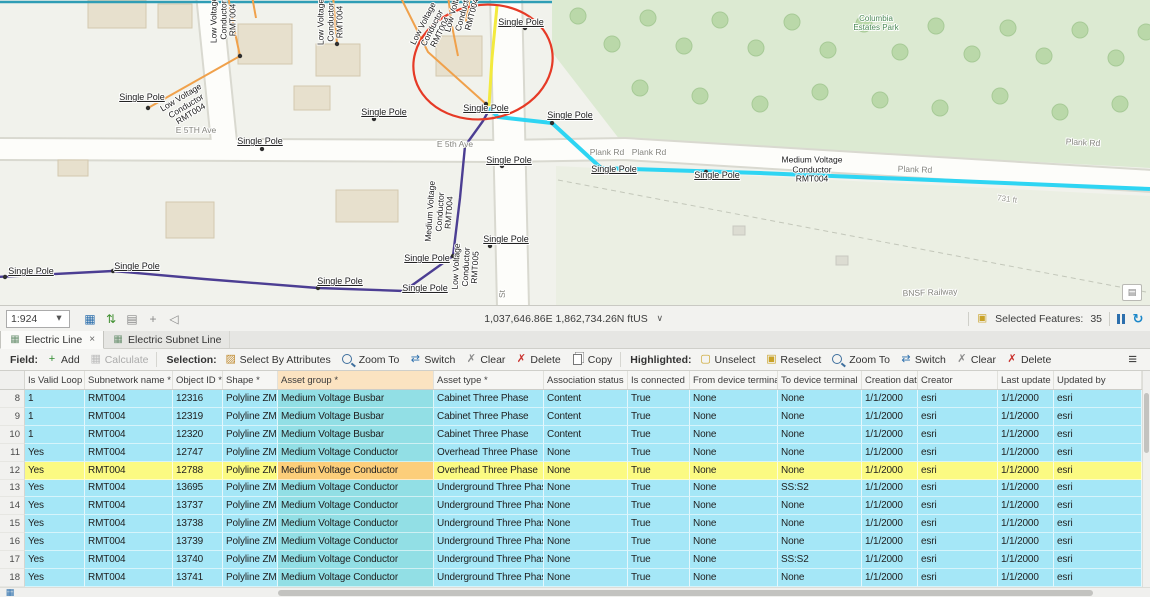  I want to click on column-header-is-connected: Is connected, so click(659, 380).